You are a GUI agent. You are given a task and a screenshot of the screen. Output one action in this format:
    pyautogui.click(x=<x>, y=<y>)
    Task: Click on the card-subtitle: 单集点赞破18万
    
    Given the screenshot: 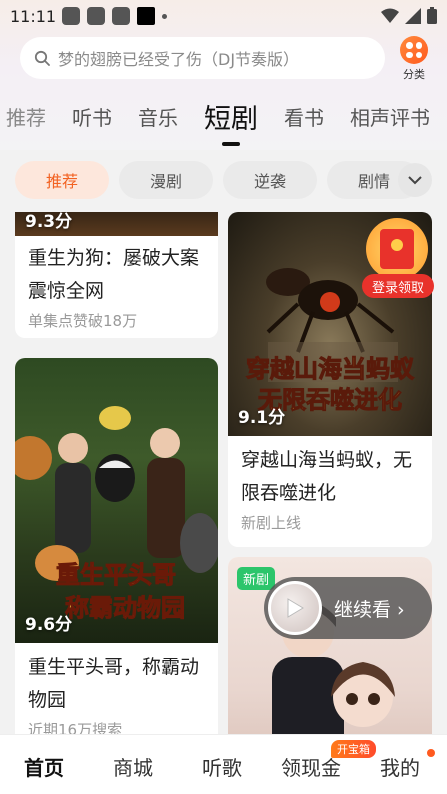 What is the action you would take?
    pyautogui.click(x=83, y=321)
    